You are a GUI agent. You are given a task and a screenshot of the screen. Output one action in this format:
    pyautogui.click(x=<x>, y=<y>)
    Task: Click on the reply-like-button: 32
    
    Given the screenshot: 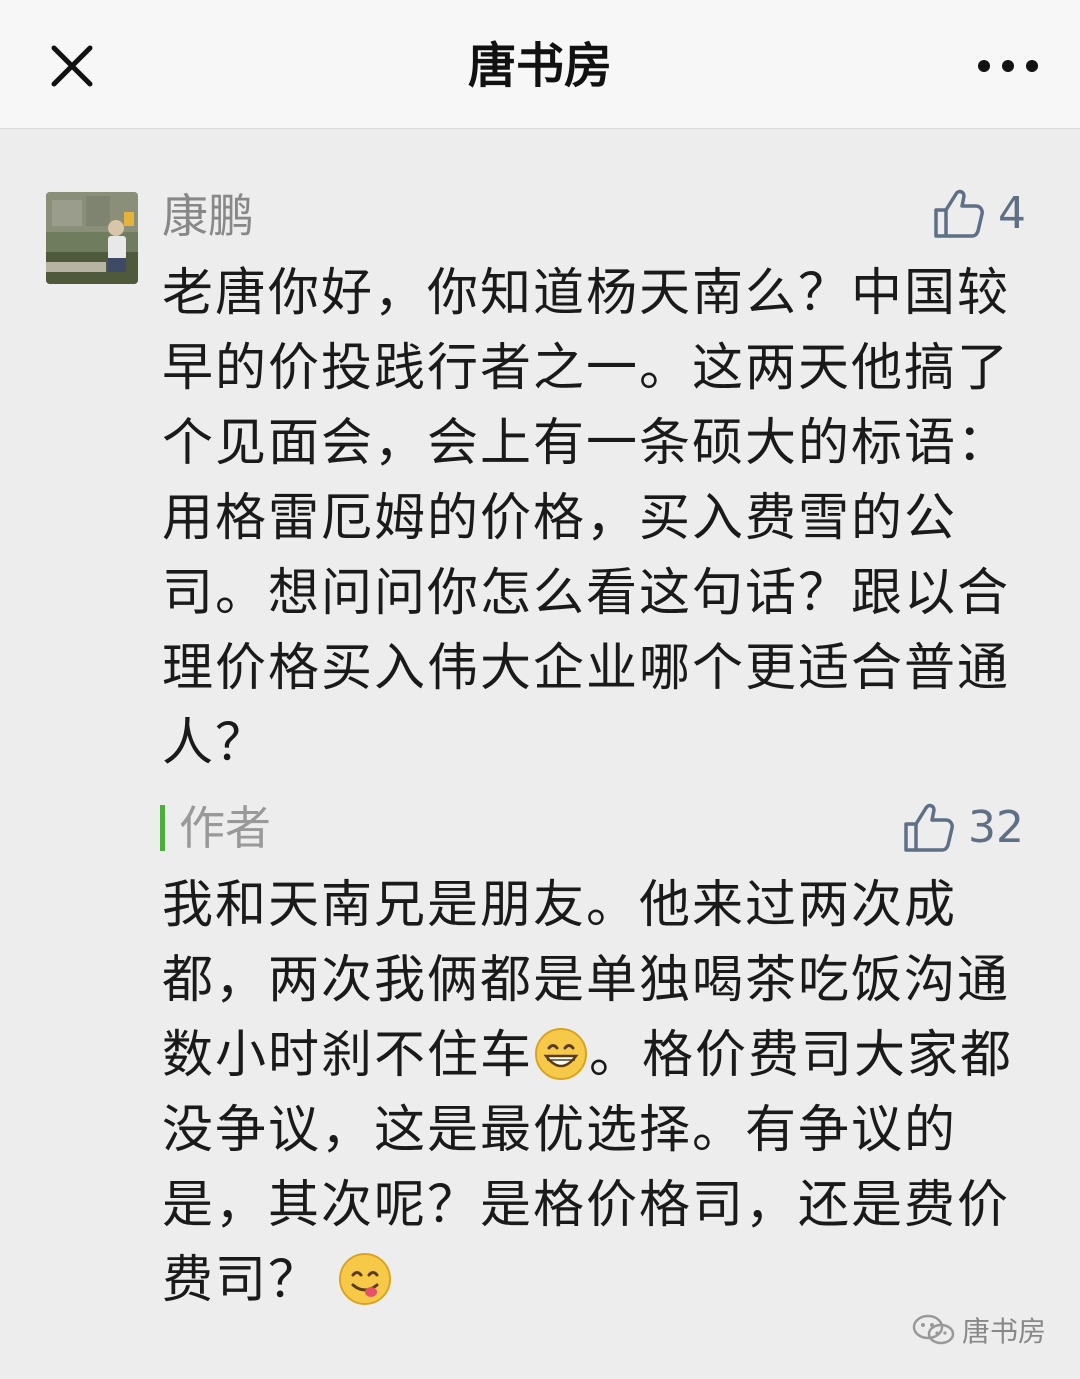 What is the action you would take?
    pyautogui.click(x=962, y=828)
    